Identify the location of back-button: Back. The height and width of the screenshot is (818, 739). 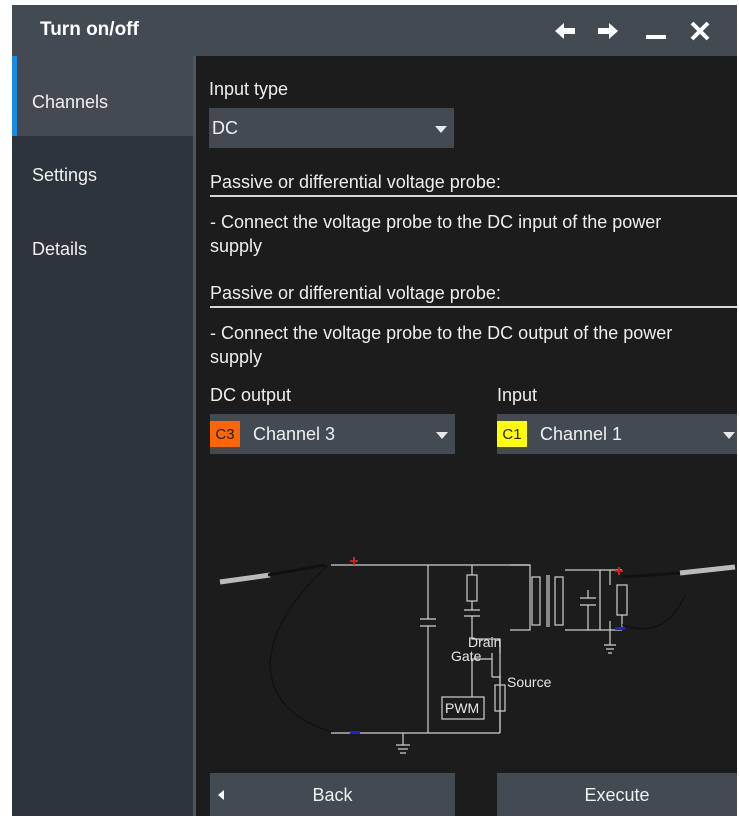
(332, 794).